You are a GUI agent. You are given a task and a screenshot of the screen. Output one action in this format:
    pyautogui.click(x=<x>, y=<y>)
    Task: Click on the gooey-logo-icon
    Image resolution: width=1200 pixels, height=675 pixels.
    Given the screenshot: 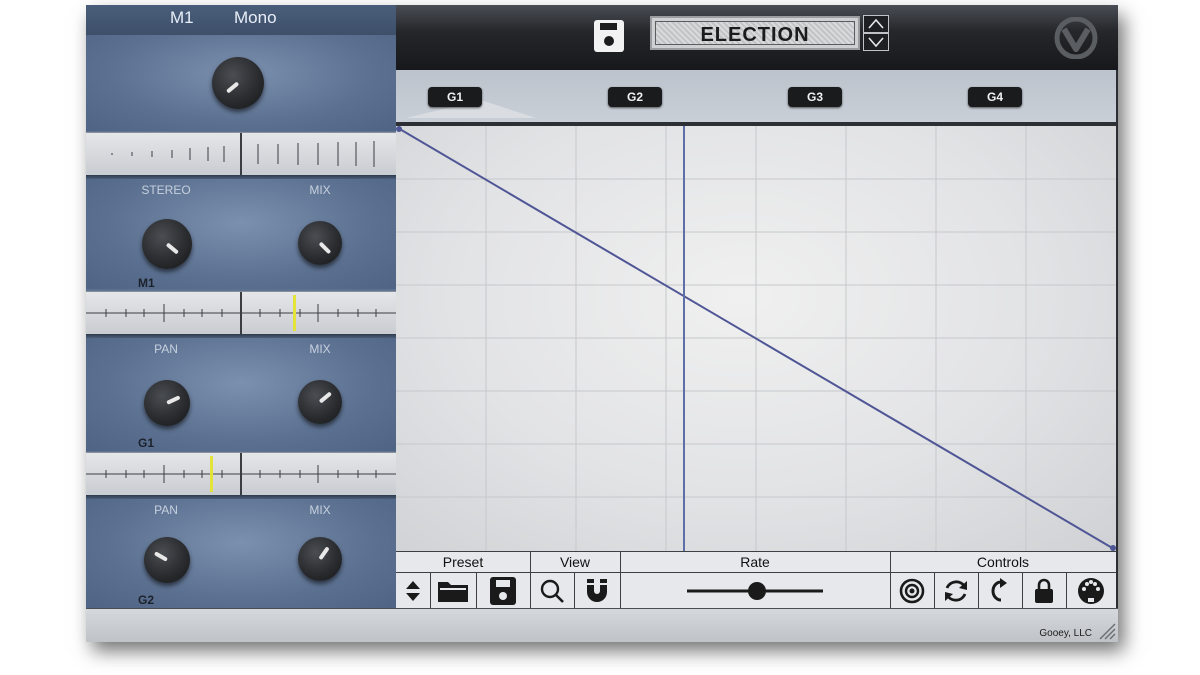 What is the action you would take?
    pyautogui.click(x=1076, y=38)
    